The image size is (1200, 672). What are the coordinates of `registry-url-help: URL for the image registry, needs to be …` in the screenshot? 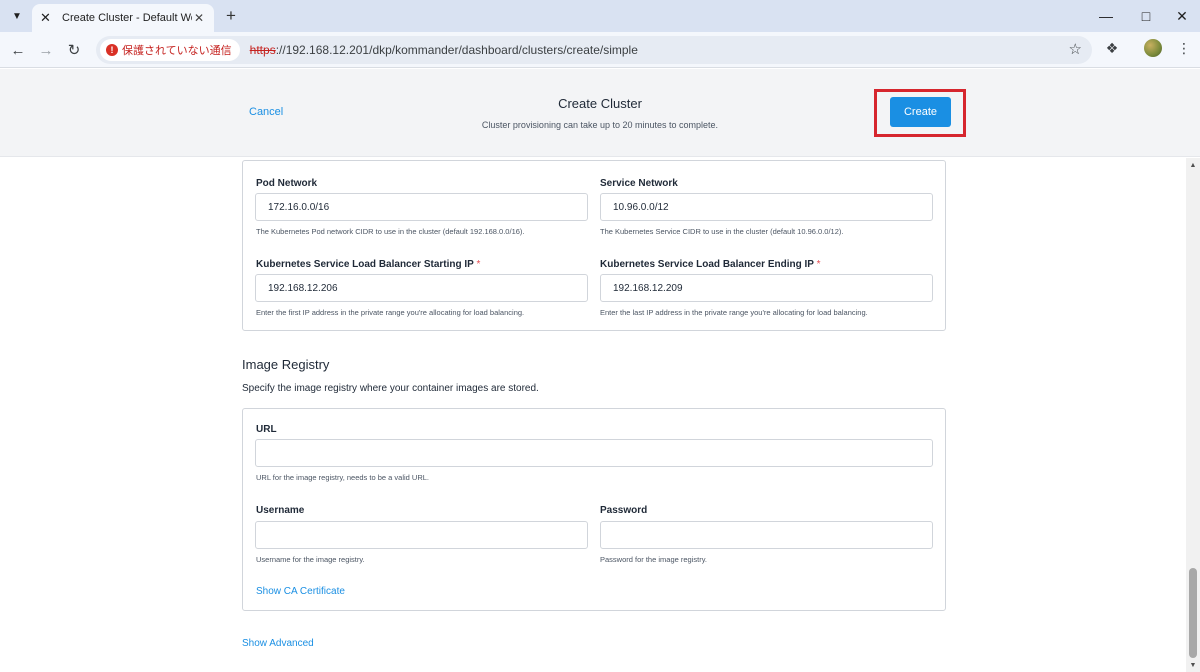 It's located at (342, 477).